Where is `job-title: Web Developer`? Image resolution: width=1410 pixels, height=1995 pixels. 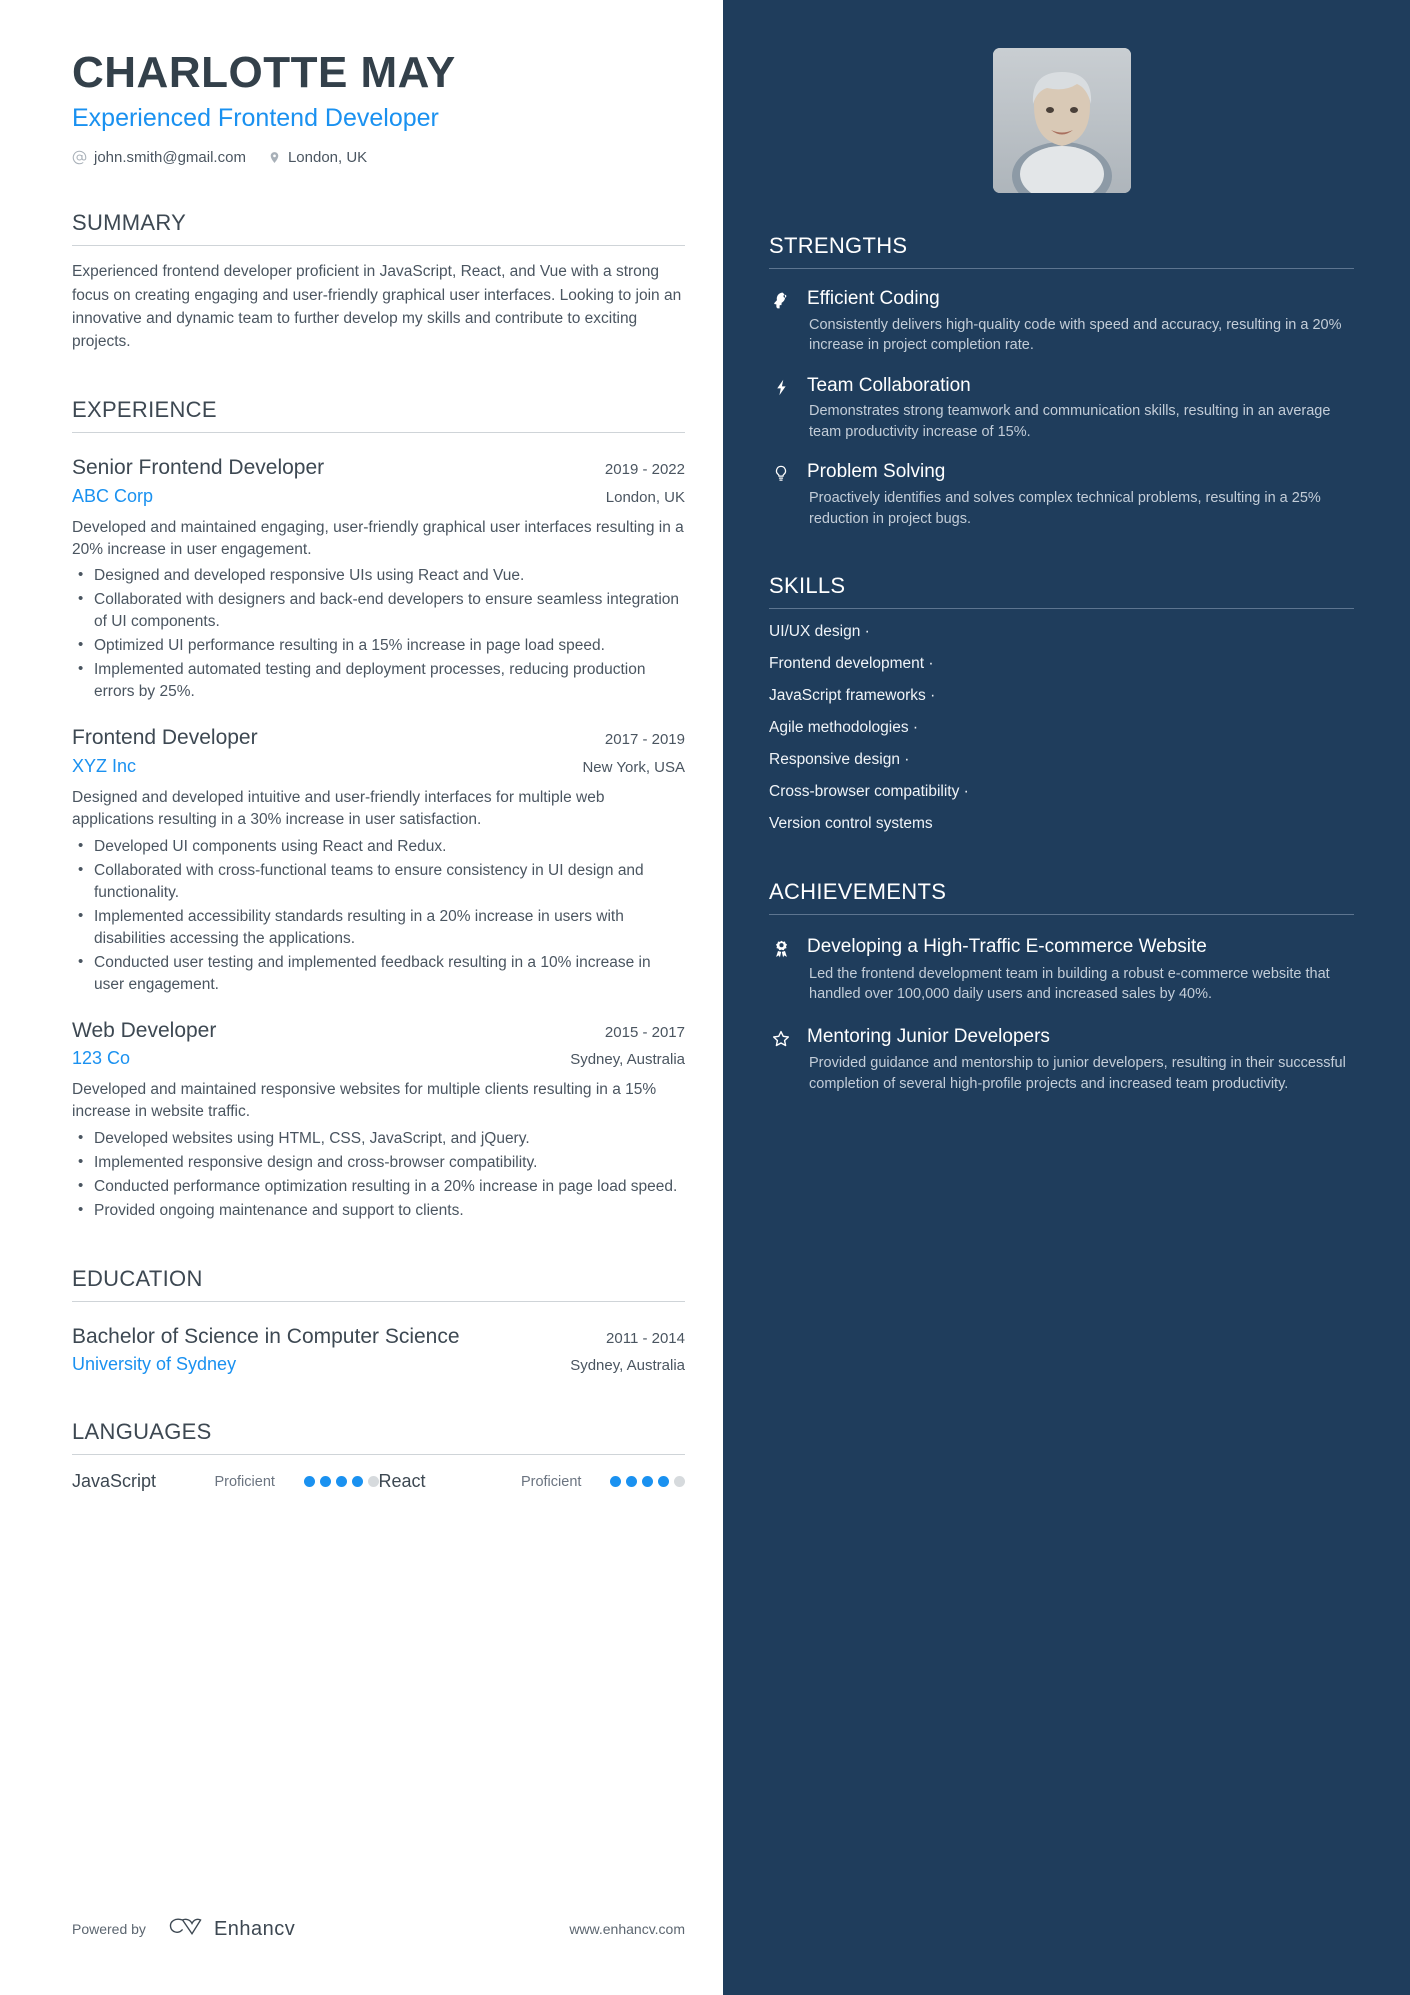
job-title: Web Developer is located at coordinates (144, 1030).